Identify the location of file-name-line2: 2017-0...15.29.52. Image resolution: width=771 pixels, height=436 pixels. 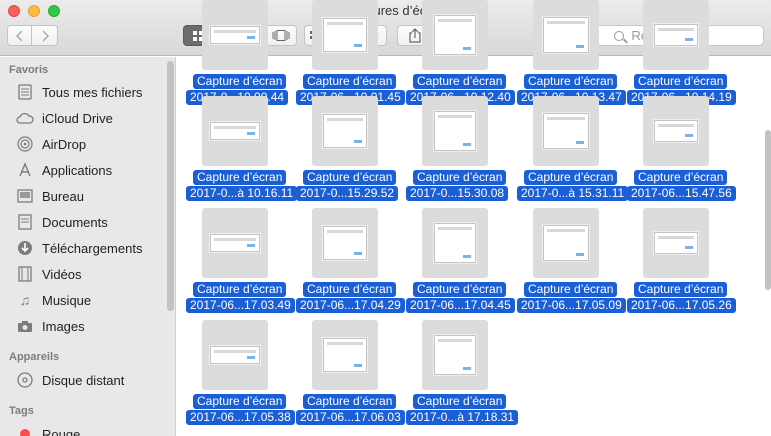
(347, 193).